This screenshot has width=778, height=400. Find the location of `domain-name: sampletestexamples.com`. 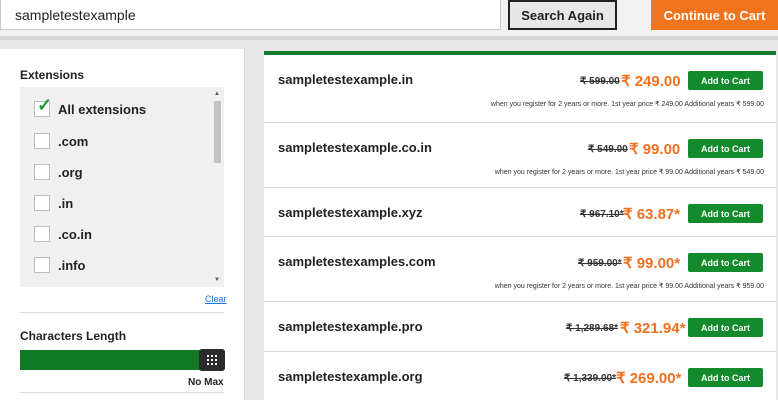

domain-name: sampletestexamples.com is located at coordinates (357, 261).